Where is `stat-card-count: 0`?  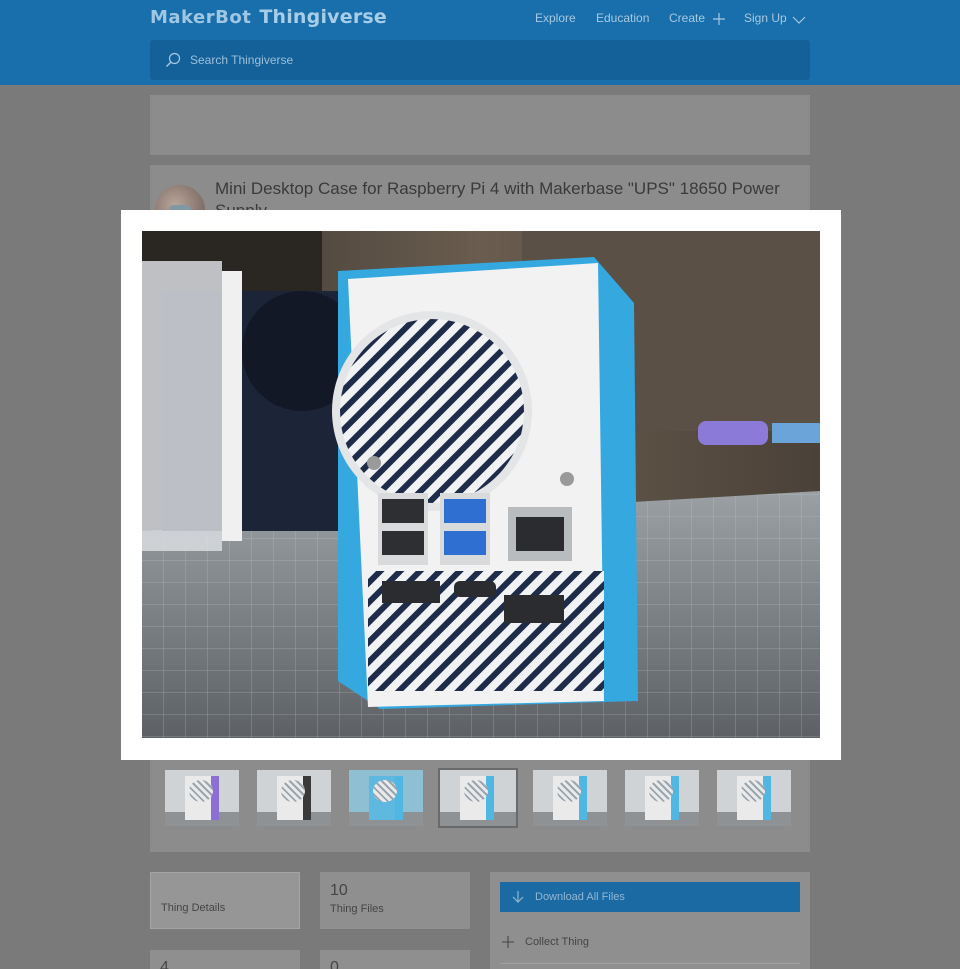
stat-card-count: 0 is located at coordinates (334, 964).